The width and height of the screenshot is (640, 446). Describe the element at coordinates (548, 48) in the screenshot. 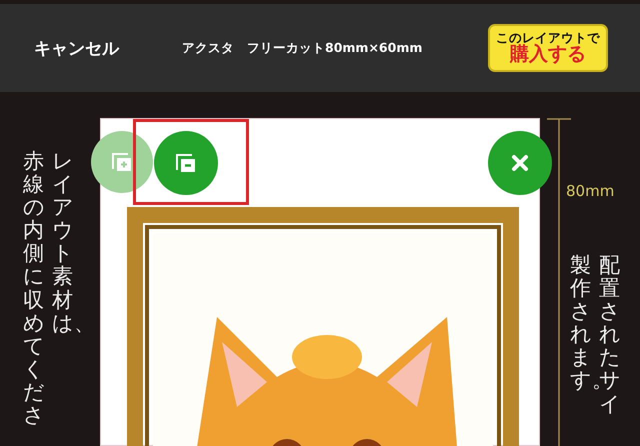

I see `buy-button: このレイアウトで 購入する` at that location.